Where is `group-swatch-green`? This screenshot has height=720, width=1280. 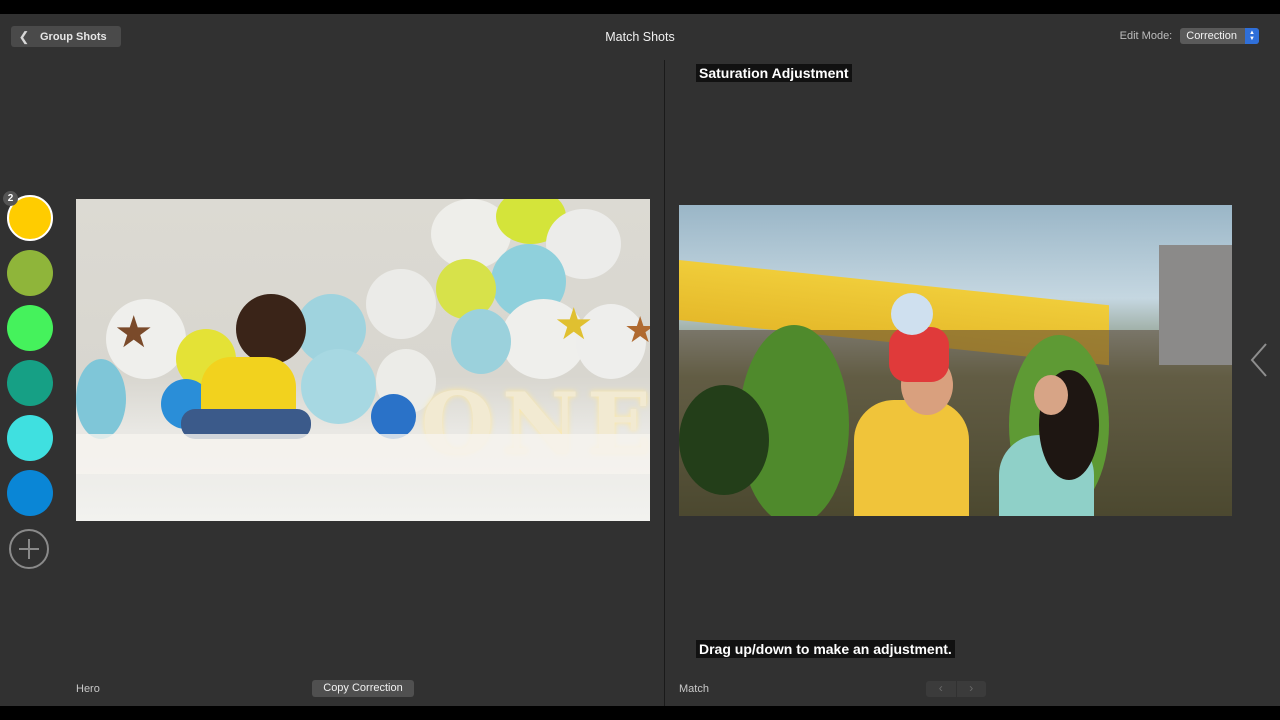 group-swatch-green is located at coordinates (30, 328).